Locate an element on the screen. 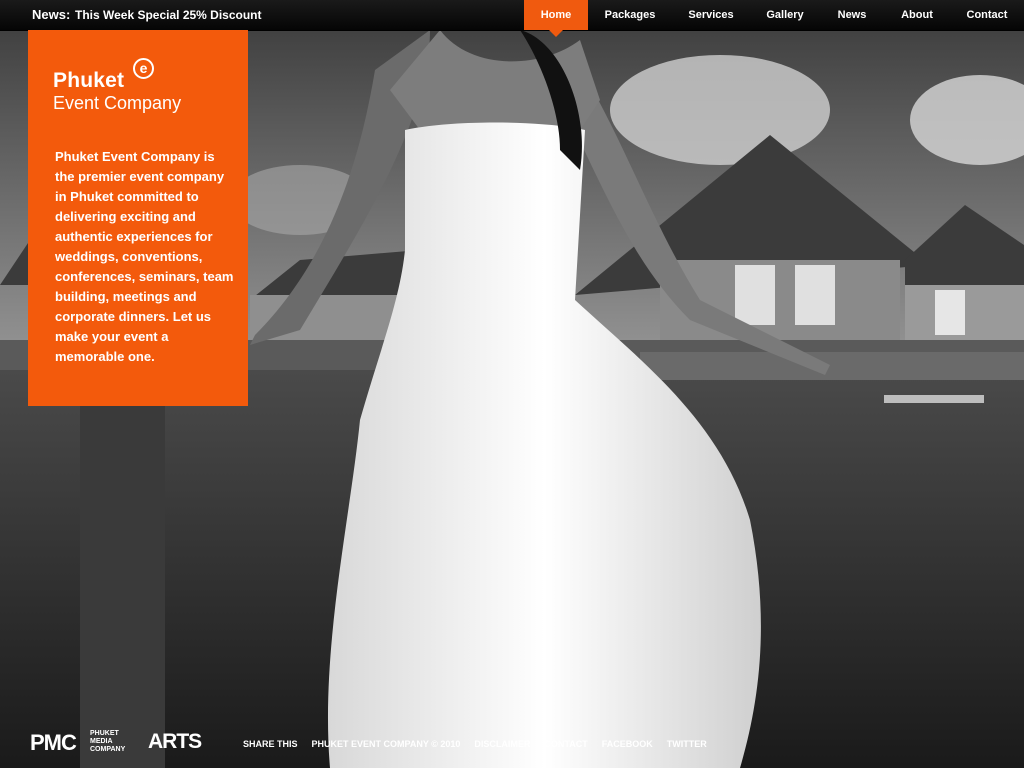  pmc-logo: PMC is located at coordinates (53, 743).